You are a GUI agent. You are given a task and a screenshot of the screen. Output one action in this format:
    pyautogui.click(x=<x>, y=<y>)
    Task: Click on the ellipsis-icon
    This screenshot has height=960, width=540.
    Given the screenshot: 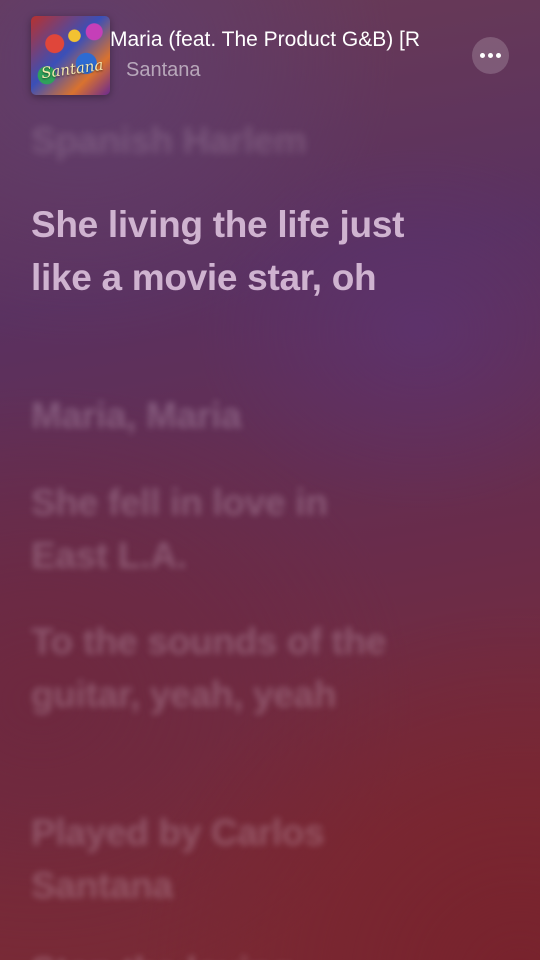 What is the action you would take?
    pyautogui.click(x=490, y=55)
    